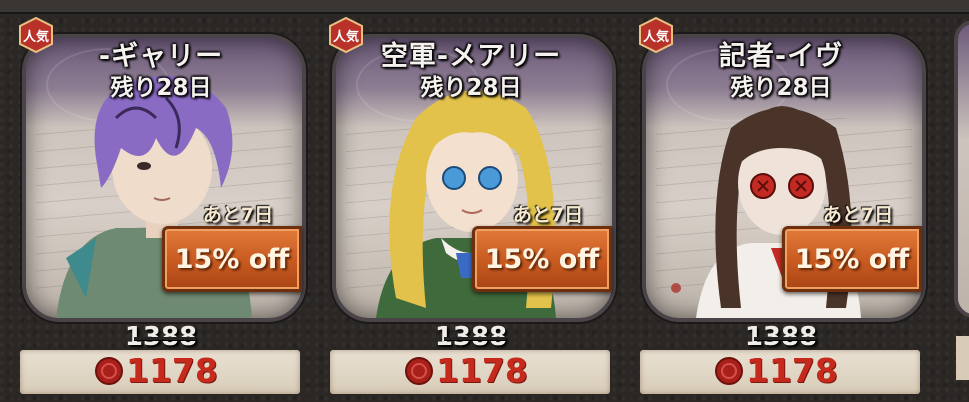 This screenshot has height=402, width=969. What do you see at coordinates (962, 358) in the screenshot?
I see `next-card-price-plate` at bounding box center [962, 358].